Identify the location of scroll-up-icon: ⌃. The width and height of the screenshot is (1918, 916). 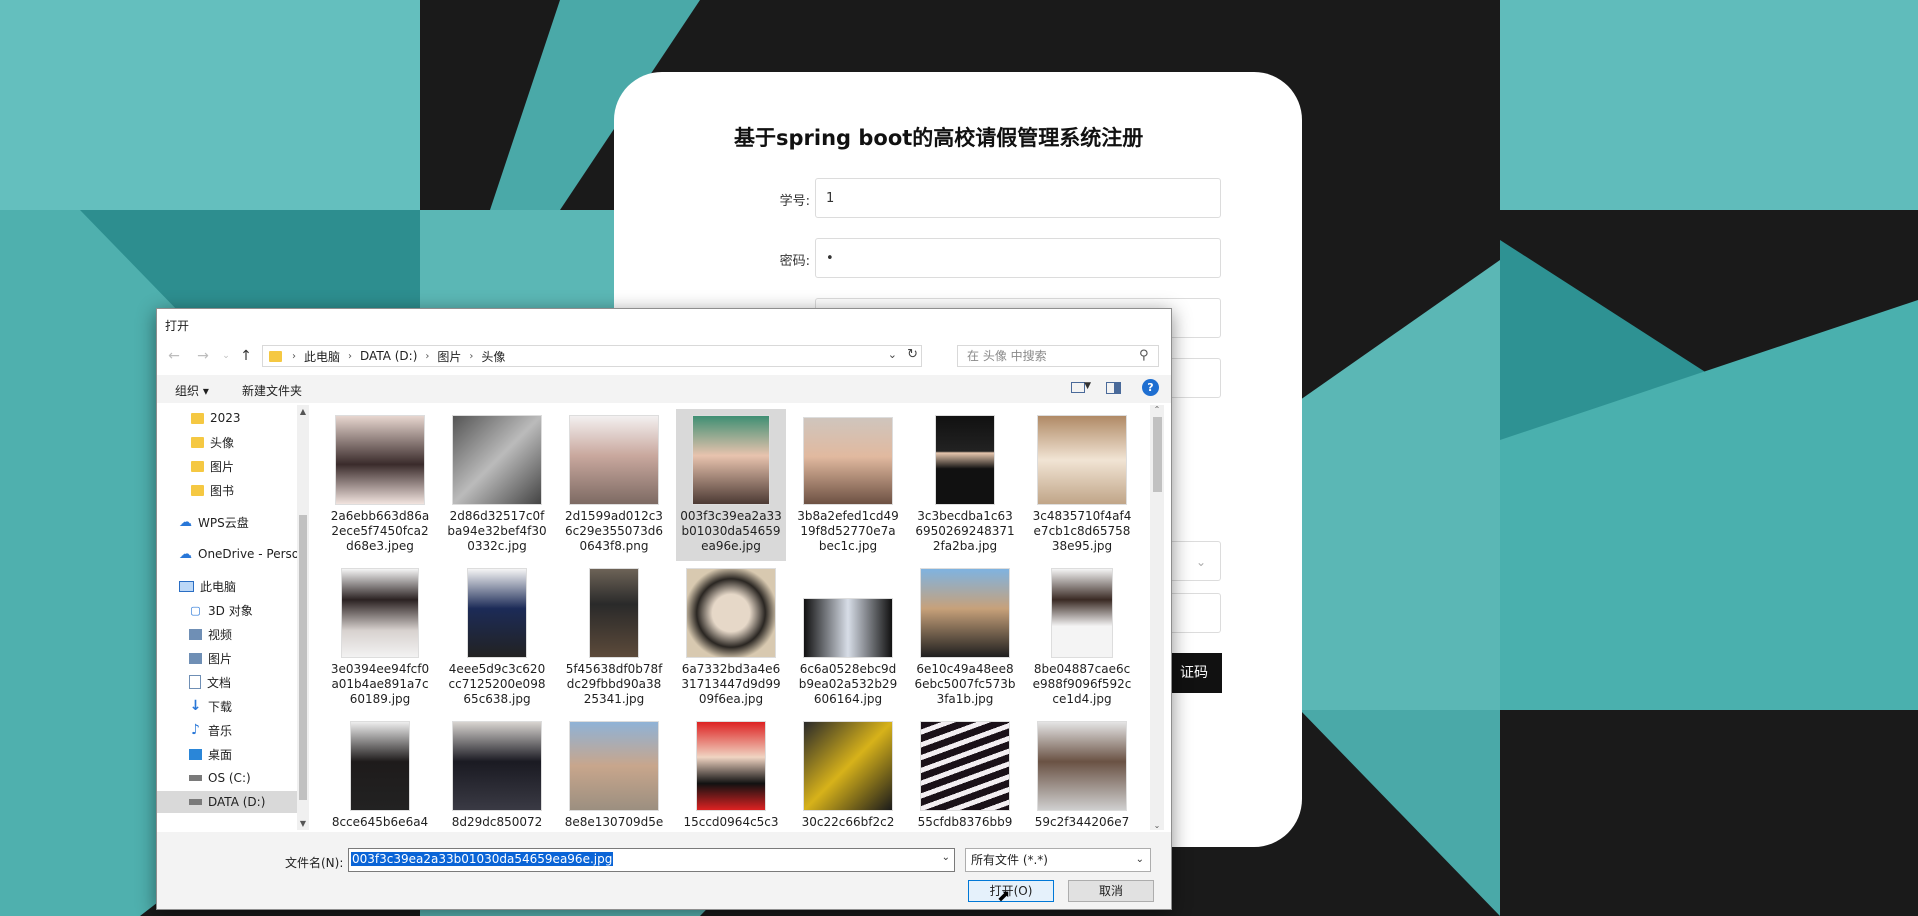
(1157, 409).